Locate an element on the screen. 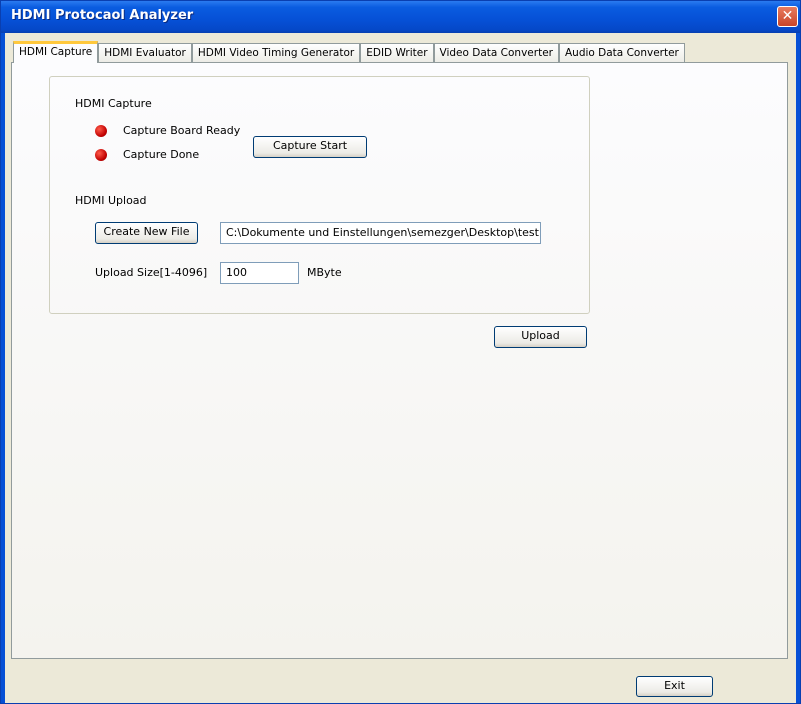  tab-hdmi-capture: HDMI Capture is located at coordinates (56, 52).